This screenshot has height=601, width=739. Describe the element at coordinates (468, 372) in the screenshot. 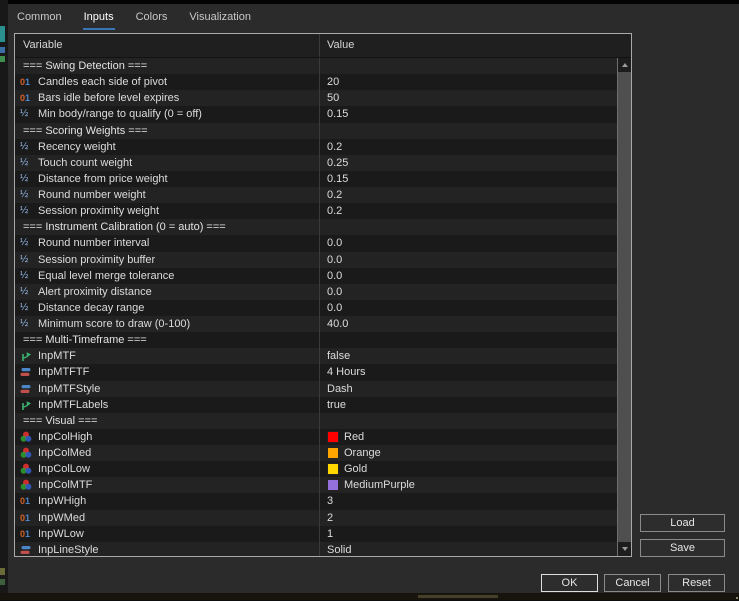

I see `value-cell: 4 Hours` at that location.